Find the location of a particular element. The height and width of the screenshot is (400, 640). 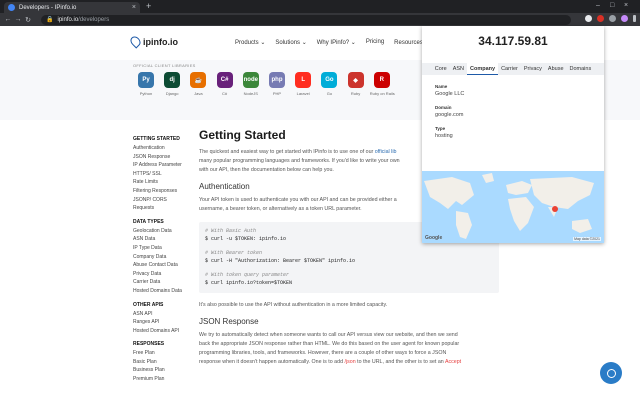

site-logo: ipinfo.io is located at coordinates (153, 41).